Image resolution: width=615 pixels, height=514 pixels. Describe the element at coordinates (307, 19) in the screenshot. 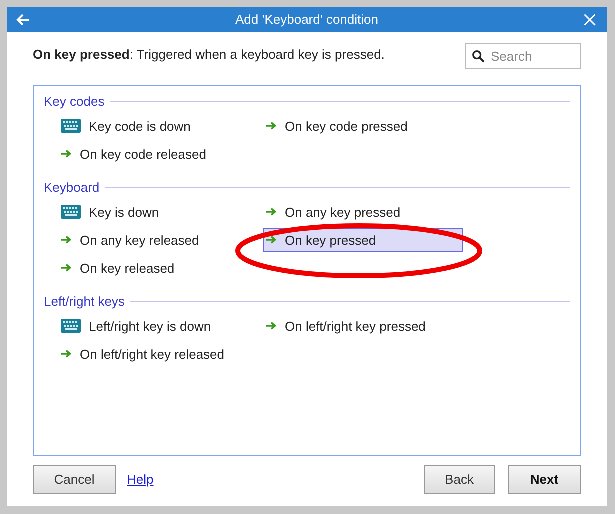

I see `window-title: Add 'Keyboard' condition` at that location.